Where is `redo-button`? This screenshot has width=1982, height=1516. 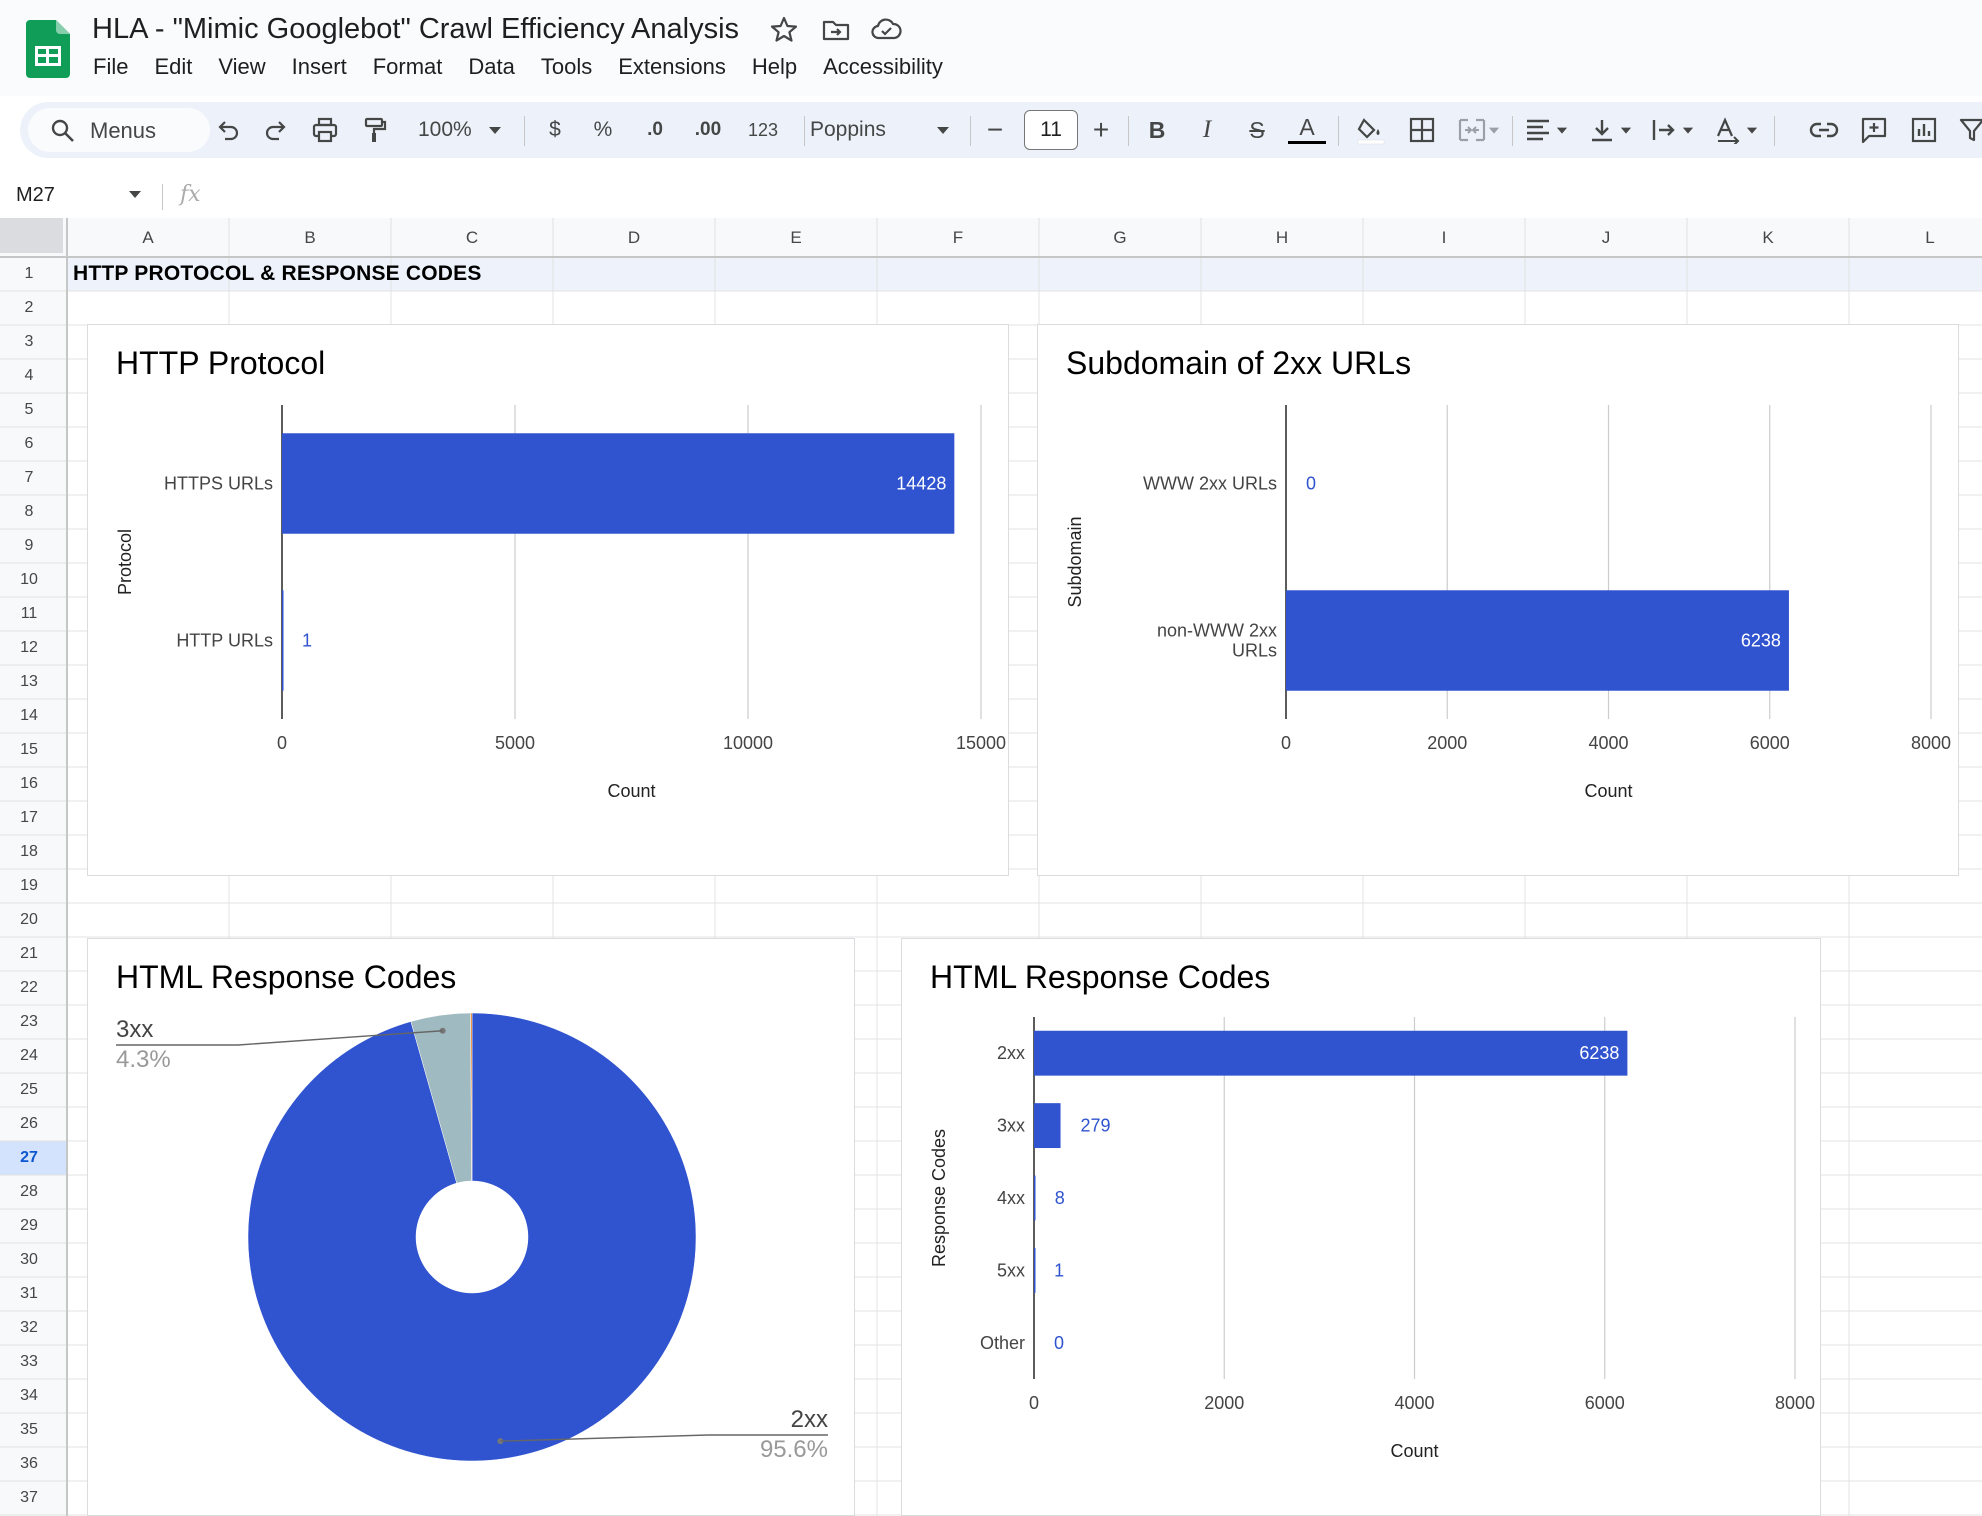
redo-button is located at coordinates (276, 130).